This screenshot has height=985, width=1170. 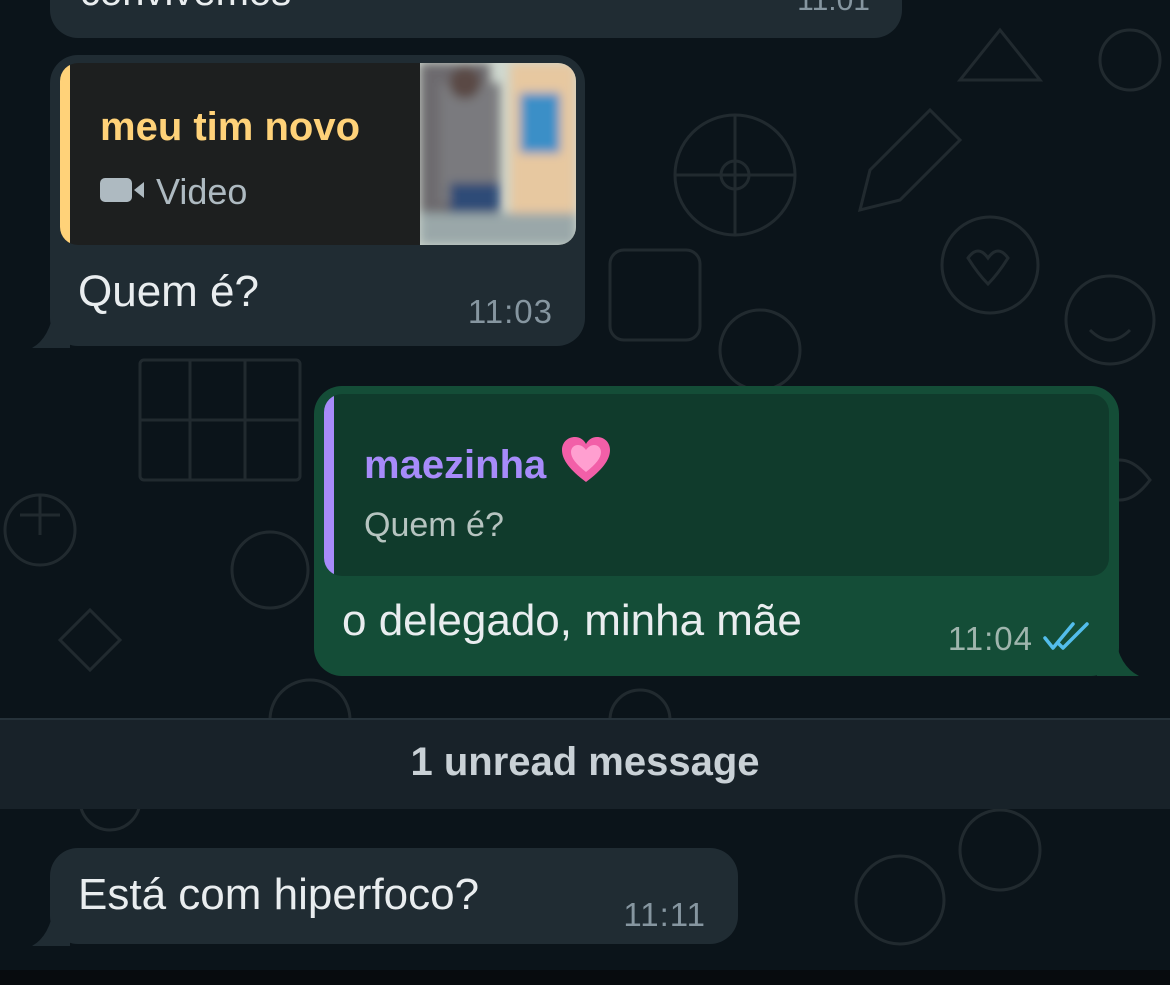 What do you see at coordinates (585, 977) in the screenshot?
I see `bottom-edge` at bounding box center [585, 977].